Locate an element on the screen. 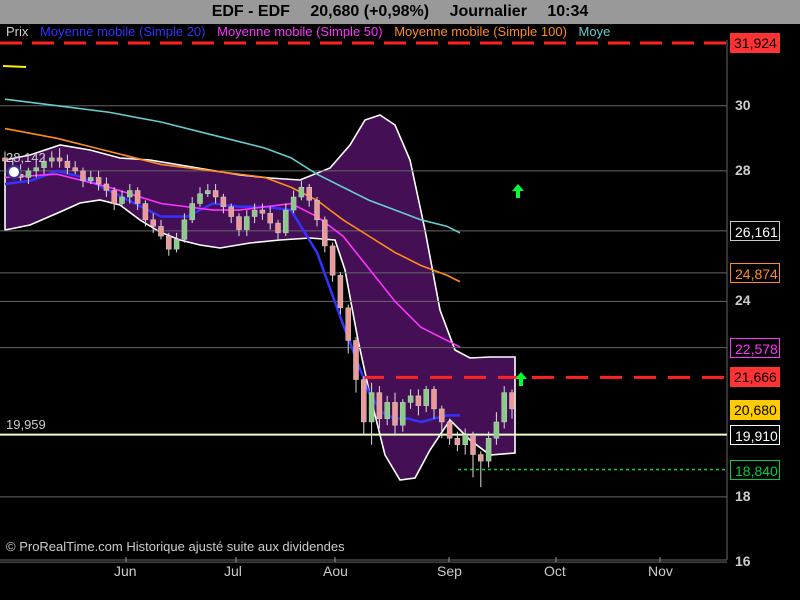  x-tick-label: Aou is located at coordinates (335, 571).